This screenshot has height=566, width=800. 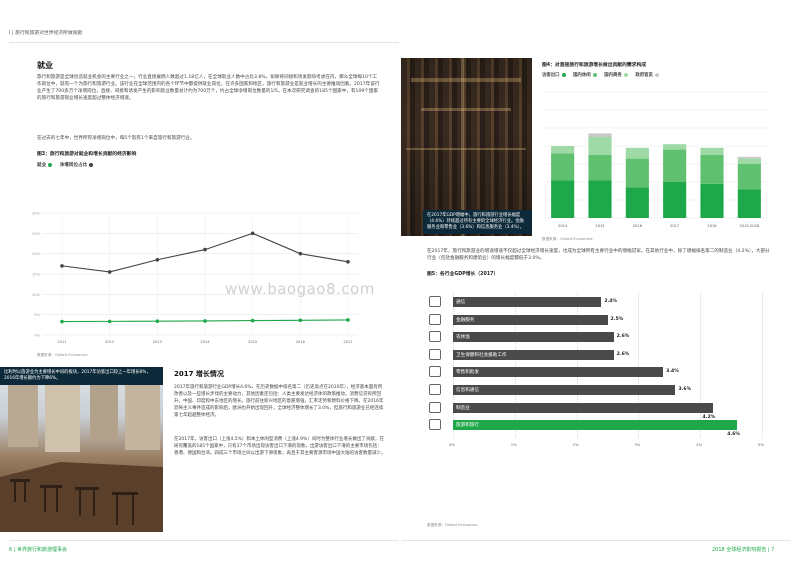 What do you see at coordinates (672, 372) in the screenshot?
I see `hbar-value-label: 3.4%` at bounding box center [672, 372].